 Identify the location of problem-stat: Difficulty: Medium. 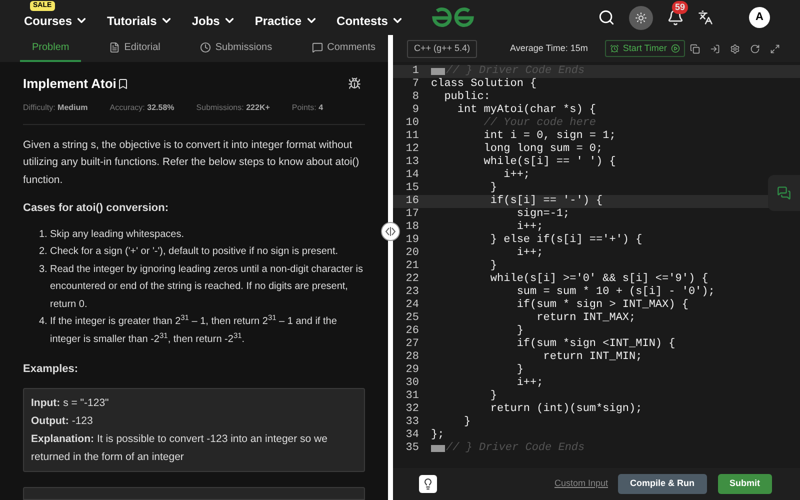
(55, 108).